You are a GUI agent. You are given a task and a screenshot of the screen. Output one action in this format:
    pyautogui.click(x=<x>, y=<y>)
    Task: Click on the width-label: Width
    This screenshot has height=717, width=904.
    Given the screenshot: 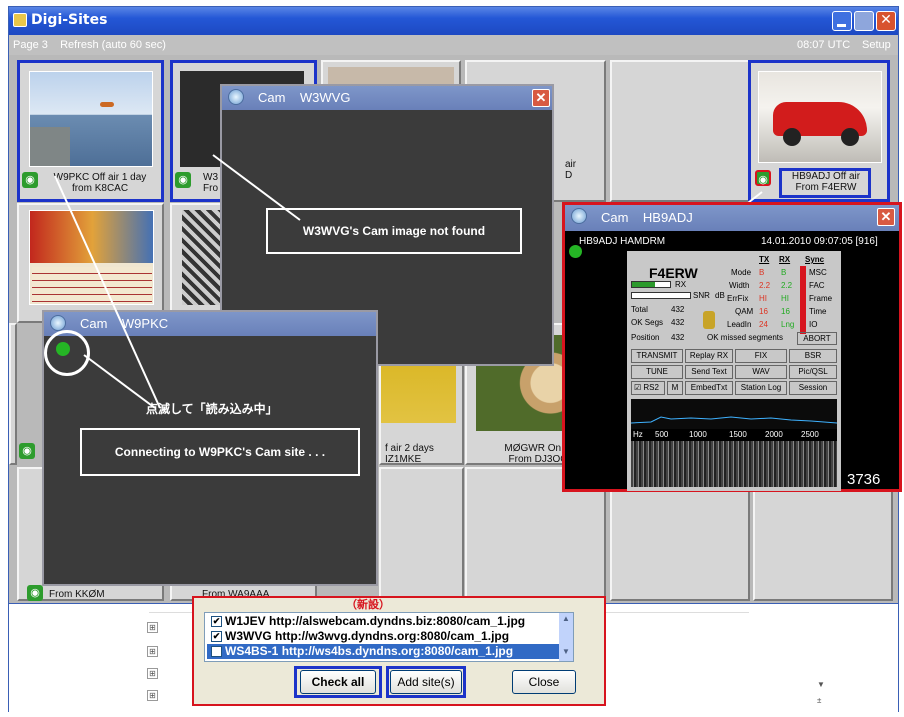 What is the action you would take?
    pyautogui.click(x=739, y=285)
    